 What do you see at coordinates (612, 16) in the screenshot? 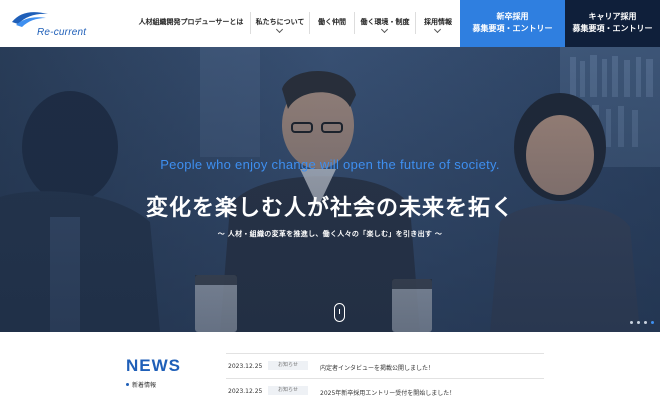
I see `cta-line: キャリア採用` at bounding box center [612, 16].